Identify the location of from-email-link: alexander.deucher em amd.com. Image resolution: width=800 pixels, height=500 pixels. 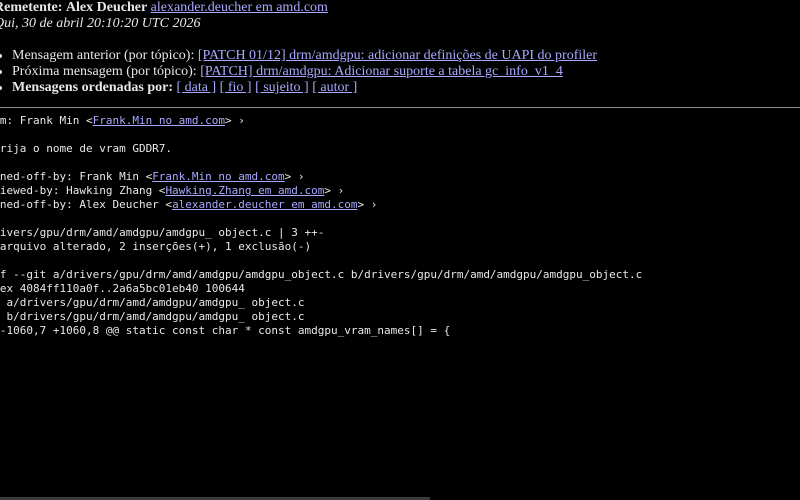
(239, 7).